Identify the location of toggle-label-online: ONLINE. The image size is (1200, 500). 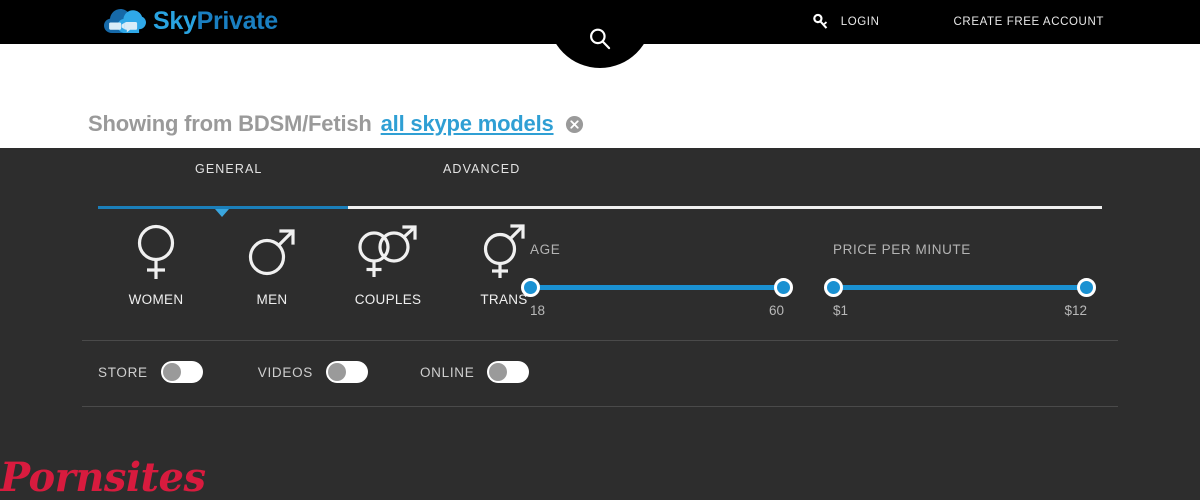
(447, 372).